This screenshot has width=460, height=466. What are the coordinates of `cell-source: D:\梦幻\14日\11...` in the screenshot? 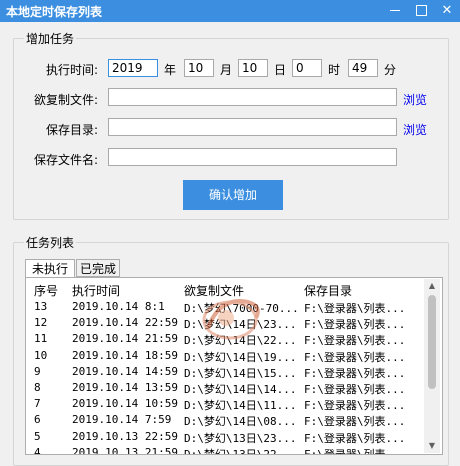 It's located at (240, 406).